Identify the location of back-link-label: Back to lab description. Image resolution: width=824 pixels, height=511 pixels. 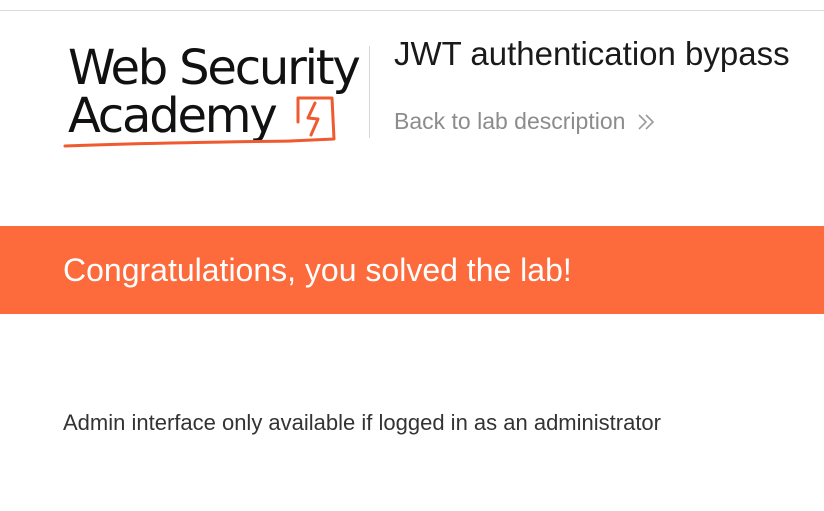
(510, 121).